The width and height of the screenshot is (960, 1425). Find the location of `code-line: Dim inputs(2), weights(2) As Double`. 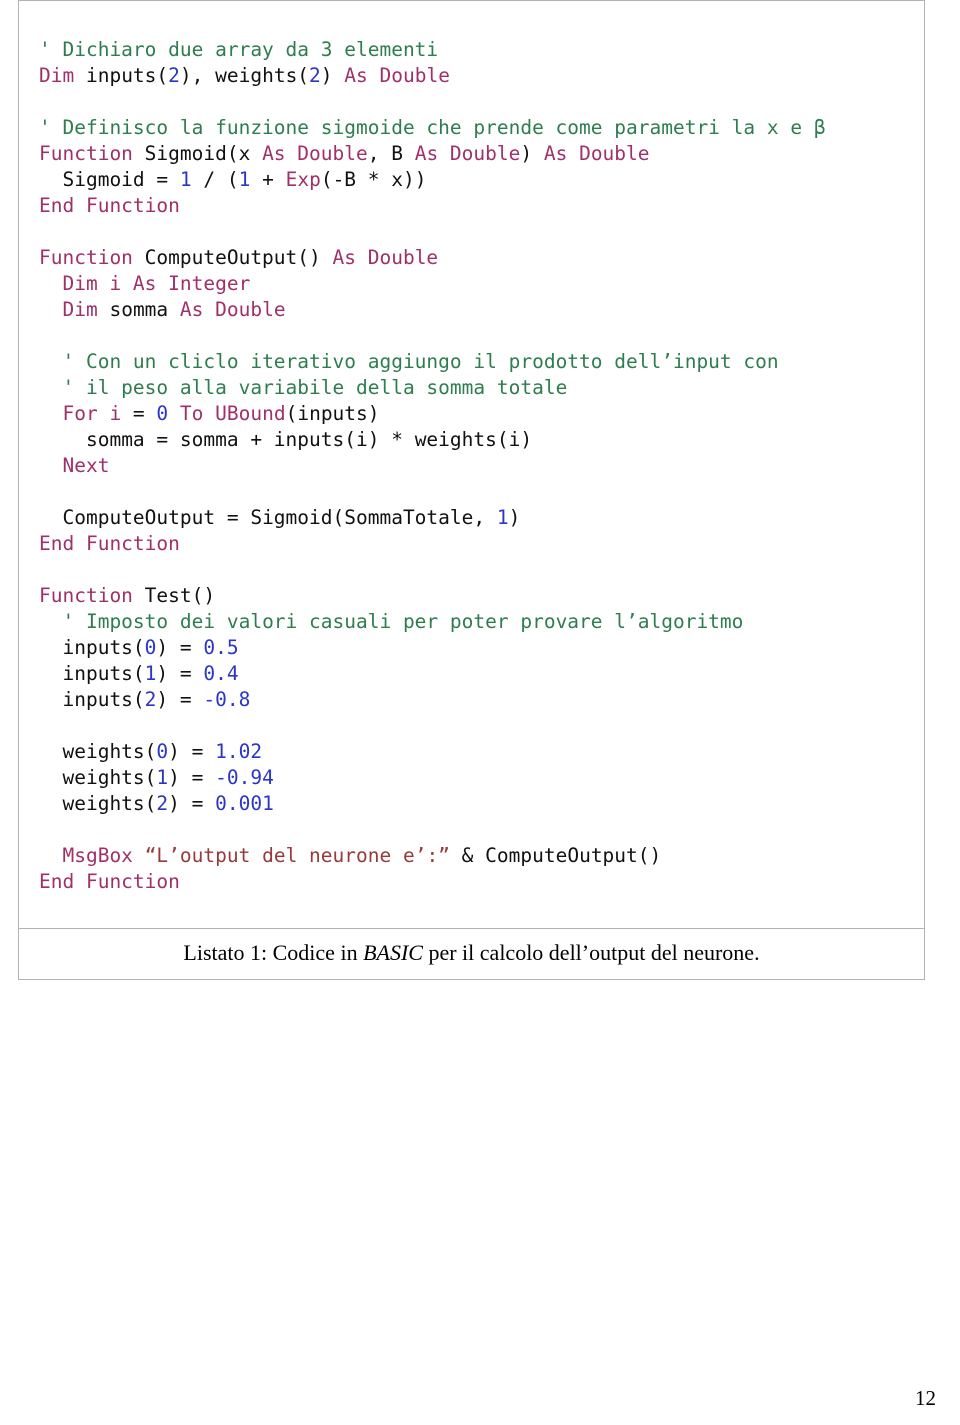

code-line: Dim inputs(2), weights(2) As Double is located at coordinates (481, 76).